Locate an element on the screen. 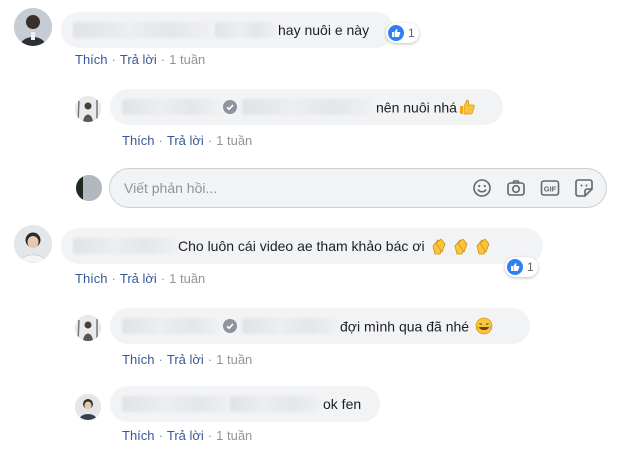  thumbs-up-emoji is located at coordinates (467, 109).